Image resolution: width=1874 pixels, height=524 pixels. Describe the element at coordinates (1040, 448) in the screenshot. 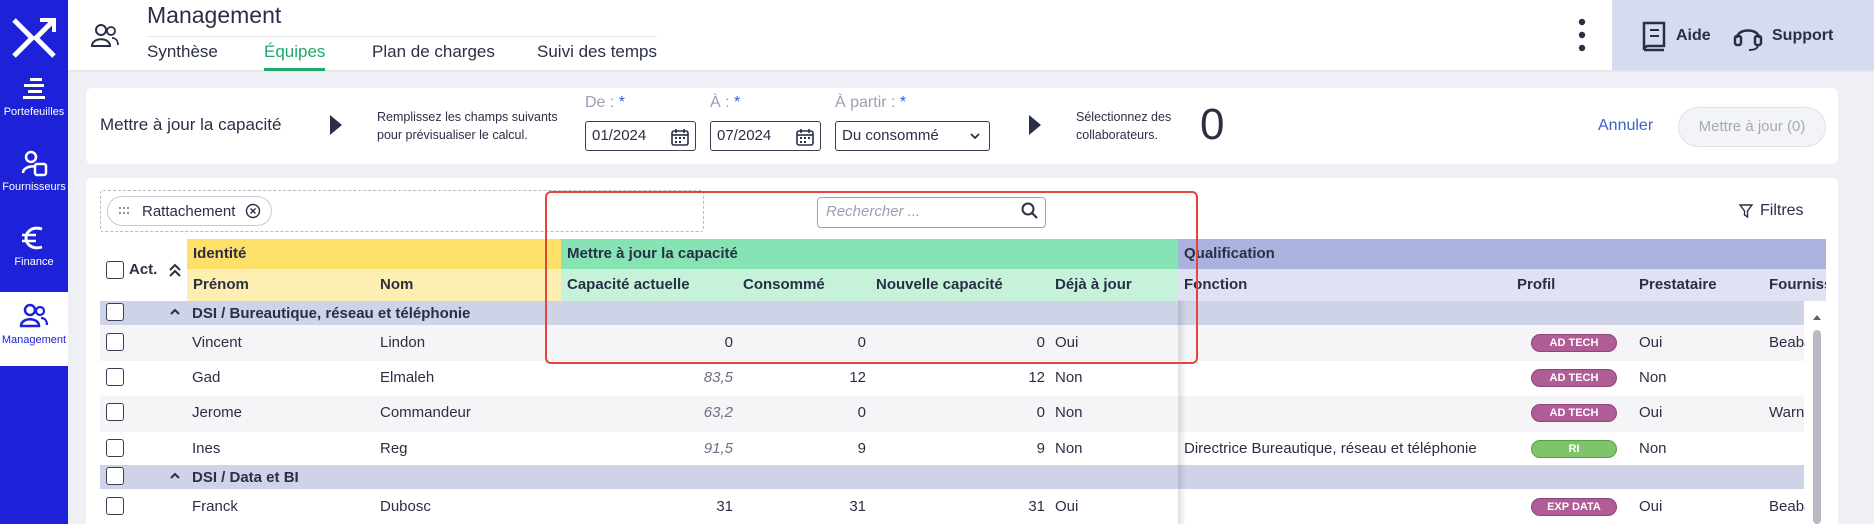

I see `cell-nouvelle: 9` at that location.